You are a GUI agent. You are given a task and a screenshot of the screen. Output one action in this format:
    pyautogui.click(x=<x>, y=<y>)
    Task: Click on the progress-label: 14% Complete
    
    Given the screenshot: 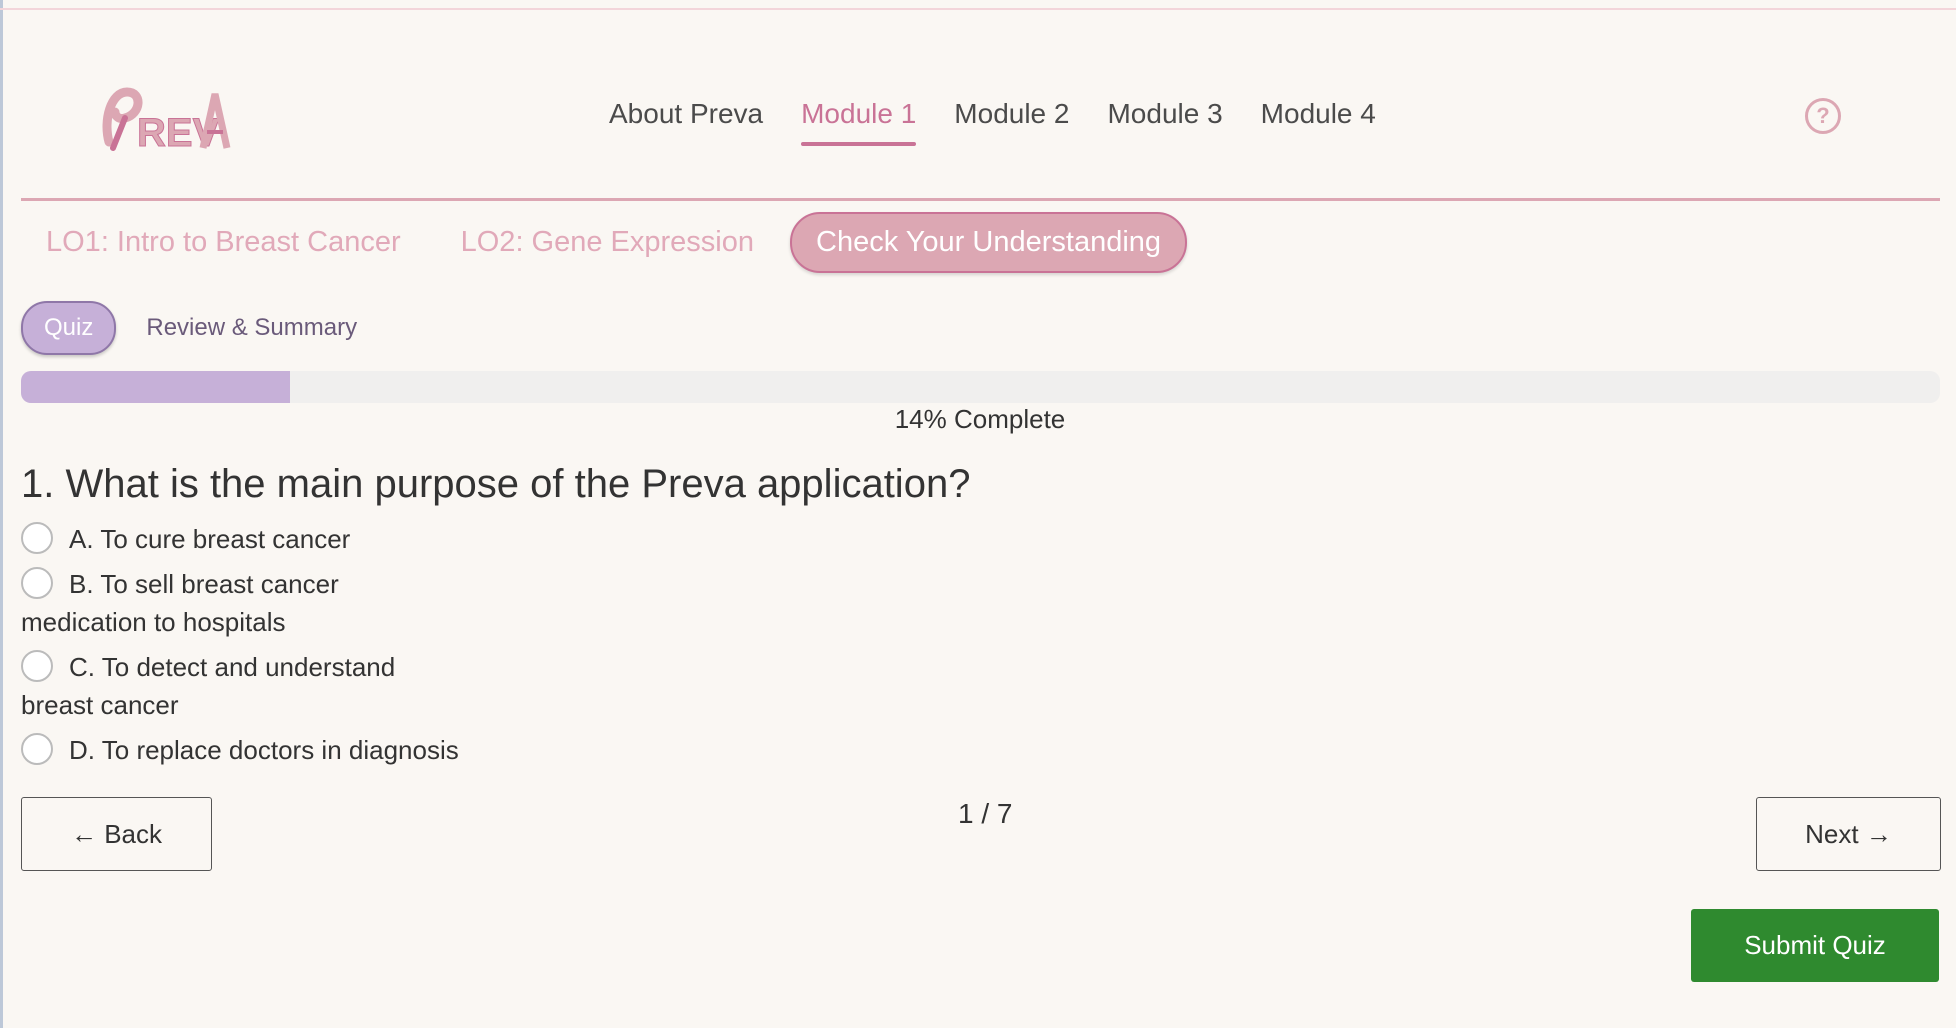 What is the action you would take?
    pyautogui.click(x=980, y=419)
    